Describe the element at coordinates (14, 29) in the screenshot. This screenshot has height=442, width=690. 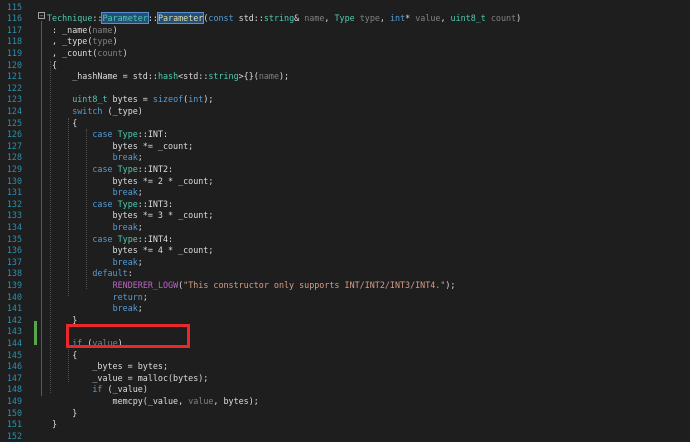
I see `line-number: 117` at that location.